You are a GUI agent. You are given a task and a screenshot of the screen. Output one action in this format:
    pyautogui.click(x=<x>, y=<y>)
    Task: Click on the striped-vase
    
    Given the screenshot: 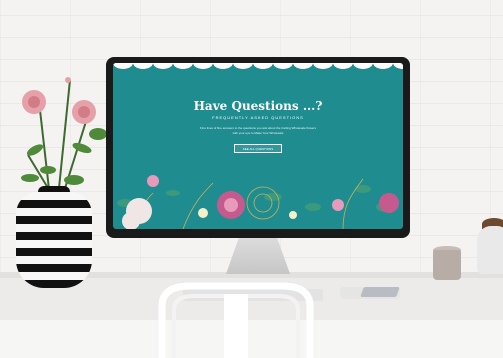 What is the action you would take?
    pyautogui.click(x=54, y=240)
    